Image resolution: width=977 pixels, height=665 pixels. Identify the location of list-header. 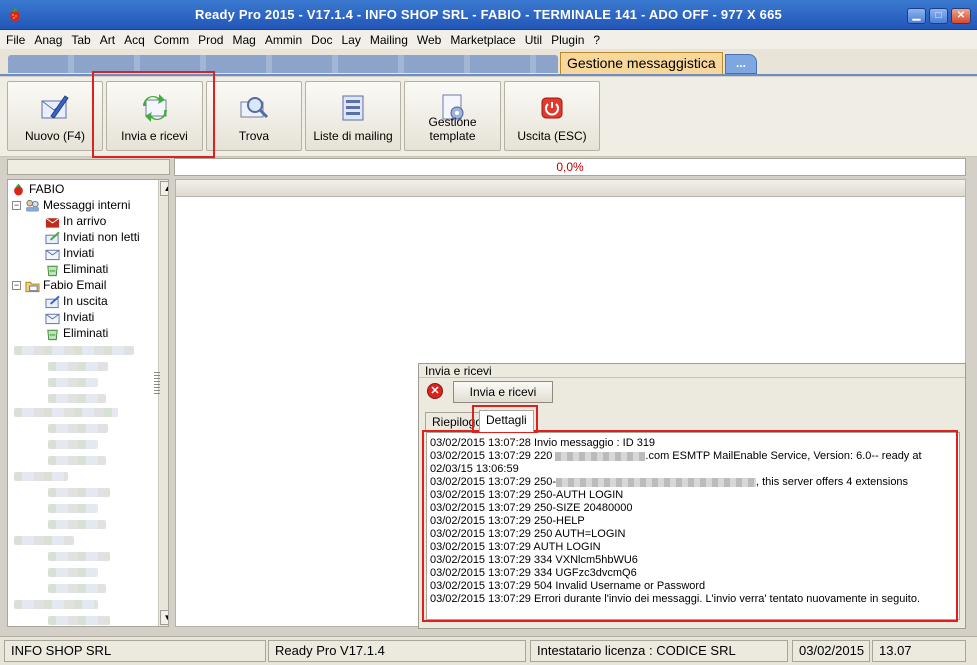
(570, 188).